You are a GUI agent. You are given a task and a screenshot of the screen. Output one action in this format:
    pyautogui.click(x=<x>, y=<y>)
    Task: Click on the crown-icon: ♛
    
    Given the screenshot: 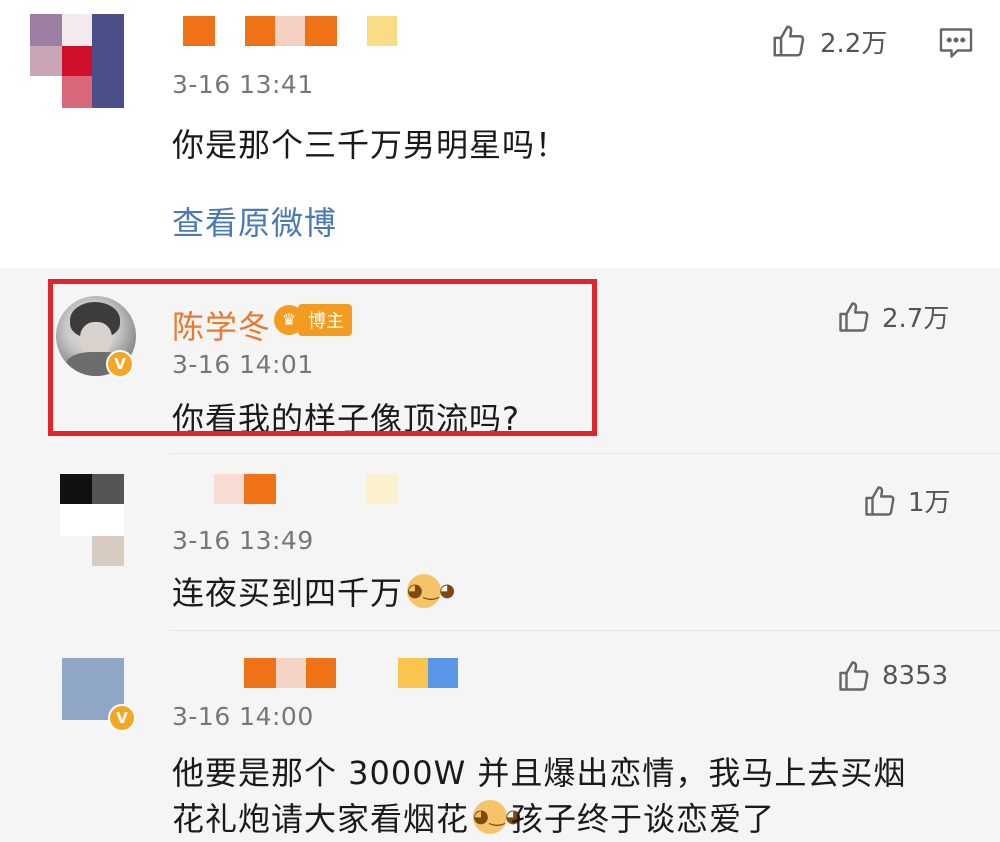 What is the action you would take?
    pyautogui.click(x=289, y=320)
    